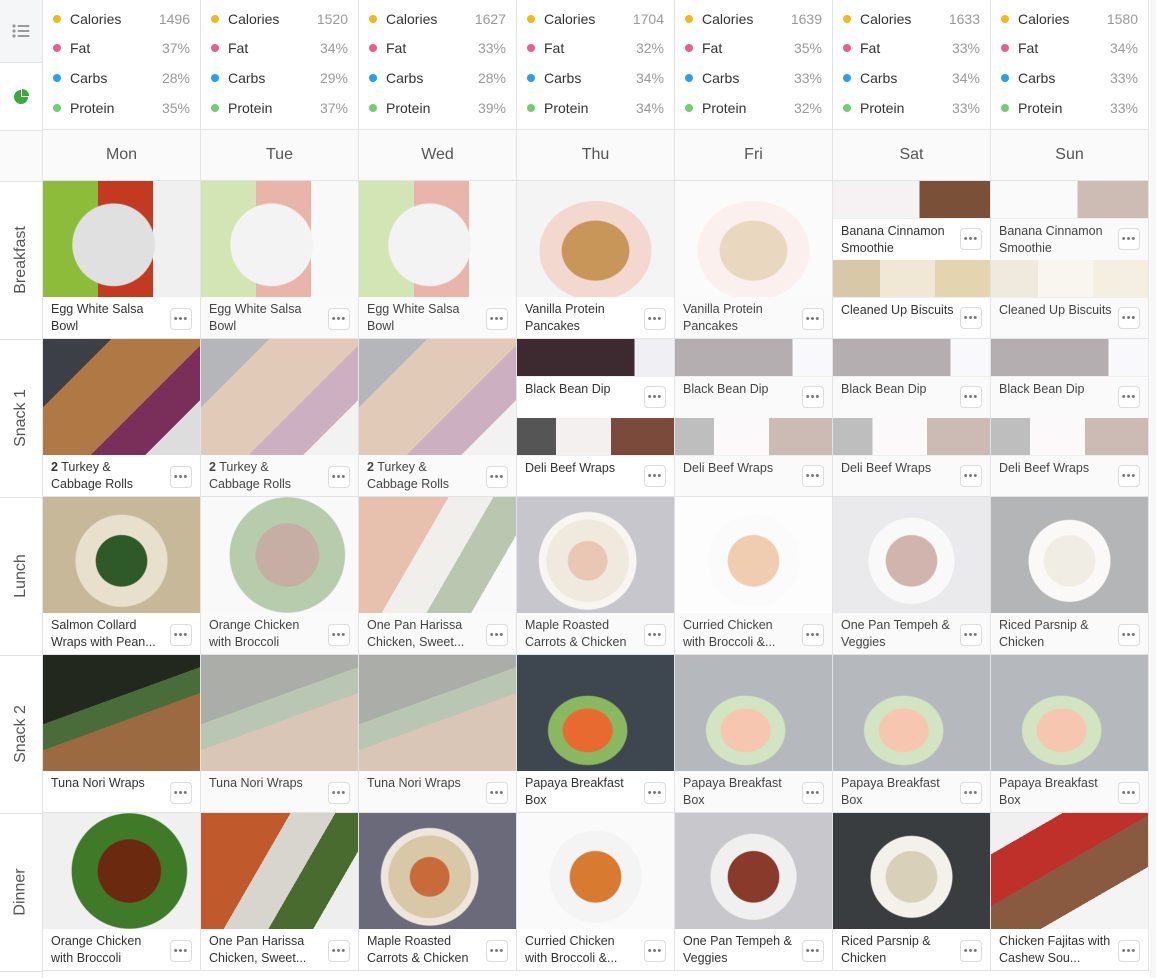 This screenshot has width=1156, height=978. Describe the element at coordinates (1069, 155) in the screenshot. I see `day-header: Sun` at that location.